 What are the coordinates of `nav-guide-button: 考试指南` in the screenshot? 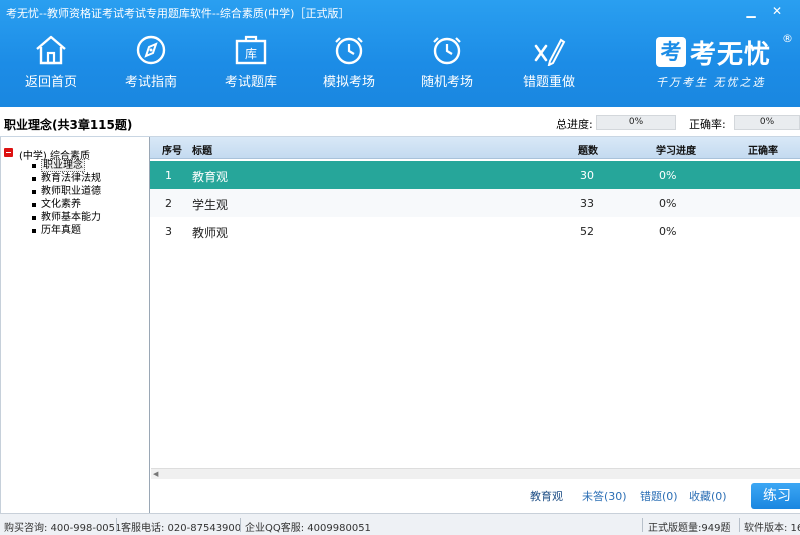 It's located at (151, 67).